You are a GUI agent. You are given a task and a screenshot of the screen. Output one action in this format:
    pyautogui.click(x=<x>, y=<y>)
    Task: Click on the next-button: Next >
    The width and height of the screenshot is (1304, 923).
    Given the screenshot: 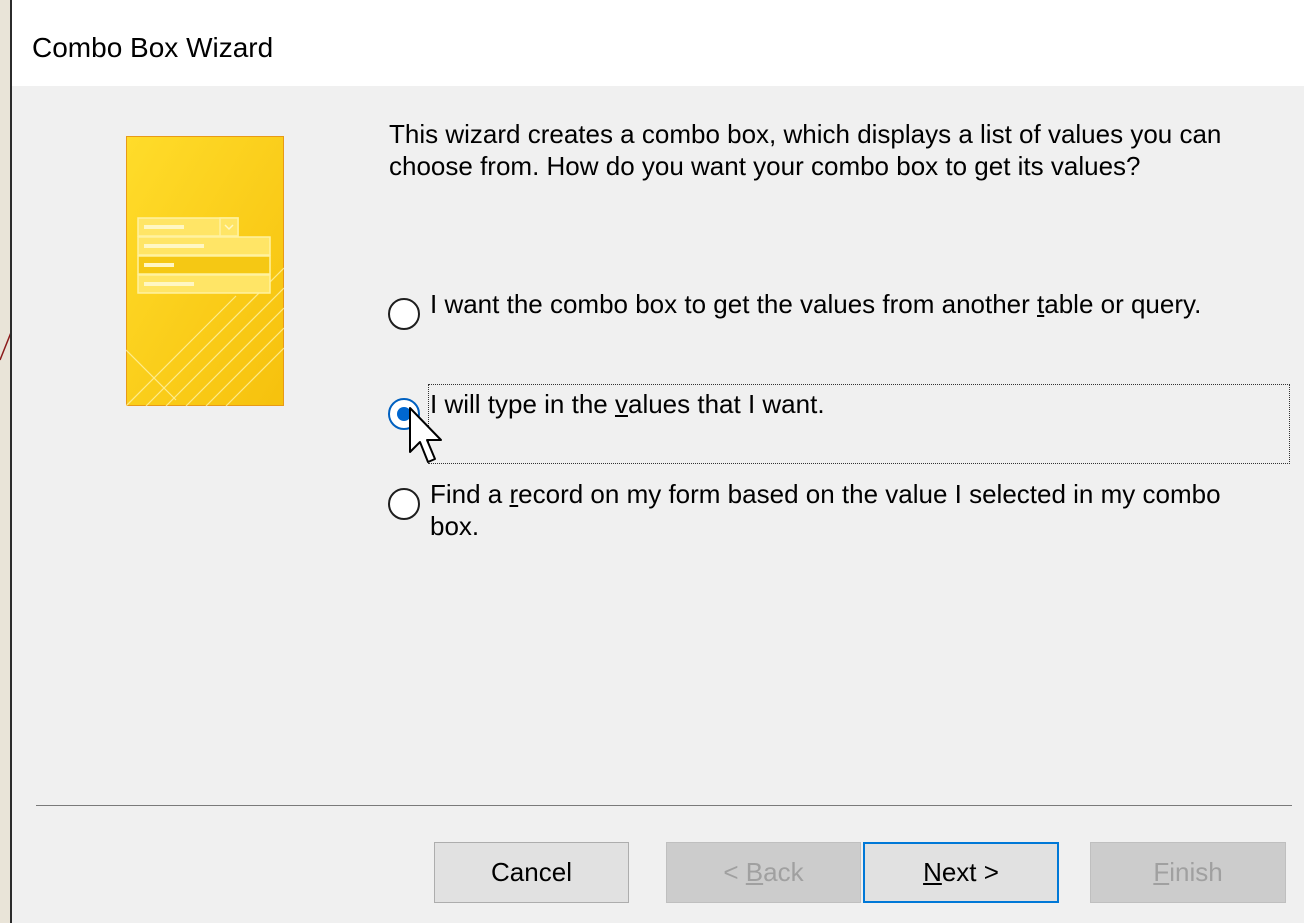 What is the action you would take?
    pyautogui.click(x=961, y=872)
    